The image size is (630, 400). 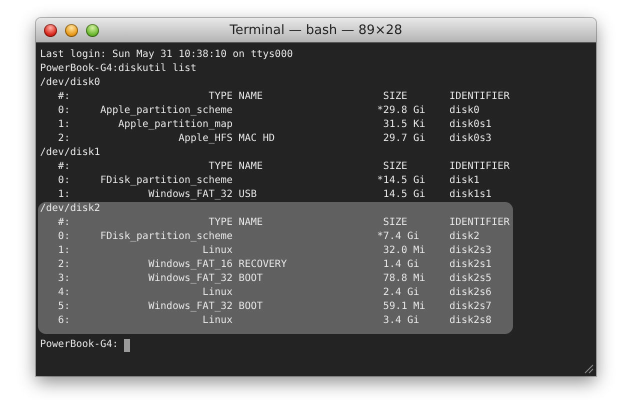 I want to click on terminal-line: 0: Apple_partition_scheme *29.8 Gi disk0, so click(x=268, y=111).